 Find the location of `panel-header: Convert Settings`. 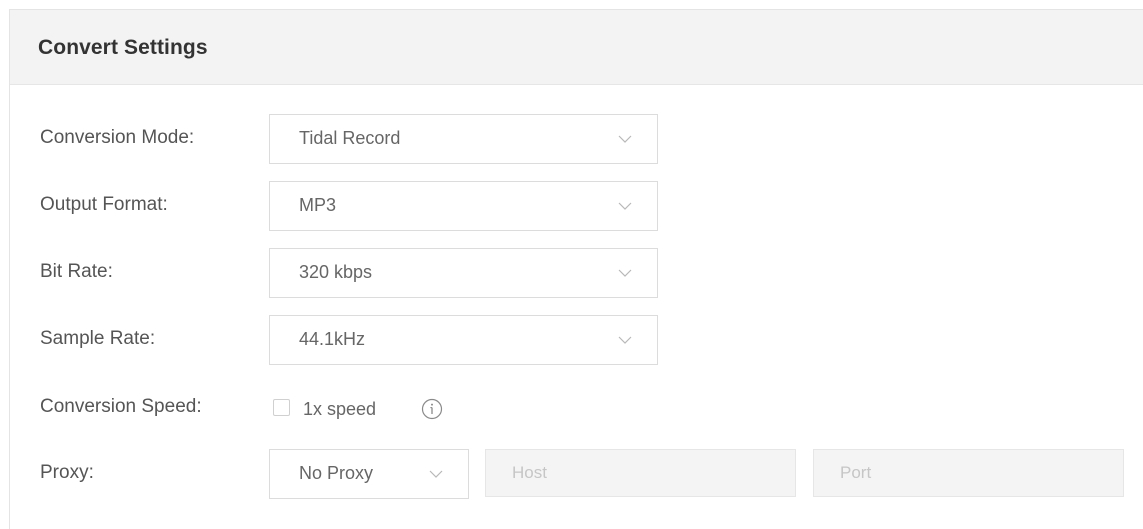

panel-header: Convert Settings is located at coordinates (576, 47).